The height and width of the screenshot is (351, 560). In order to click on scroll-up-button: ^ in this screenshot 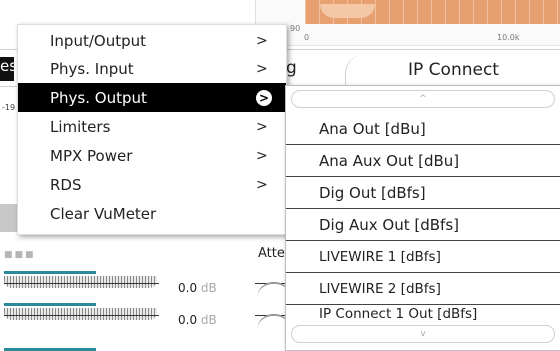, I will do `click(423, 99)`.